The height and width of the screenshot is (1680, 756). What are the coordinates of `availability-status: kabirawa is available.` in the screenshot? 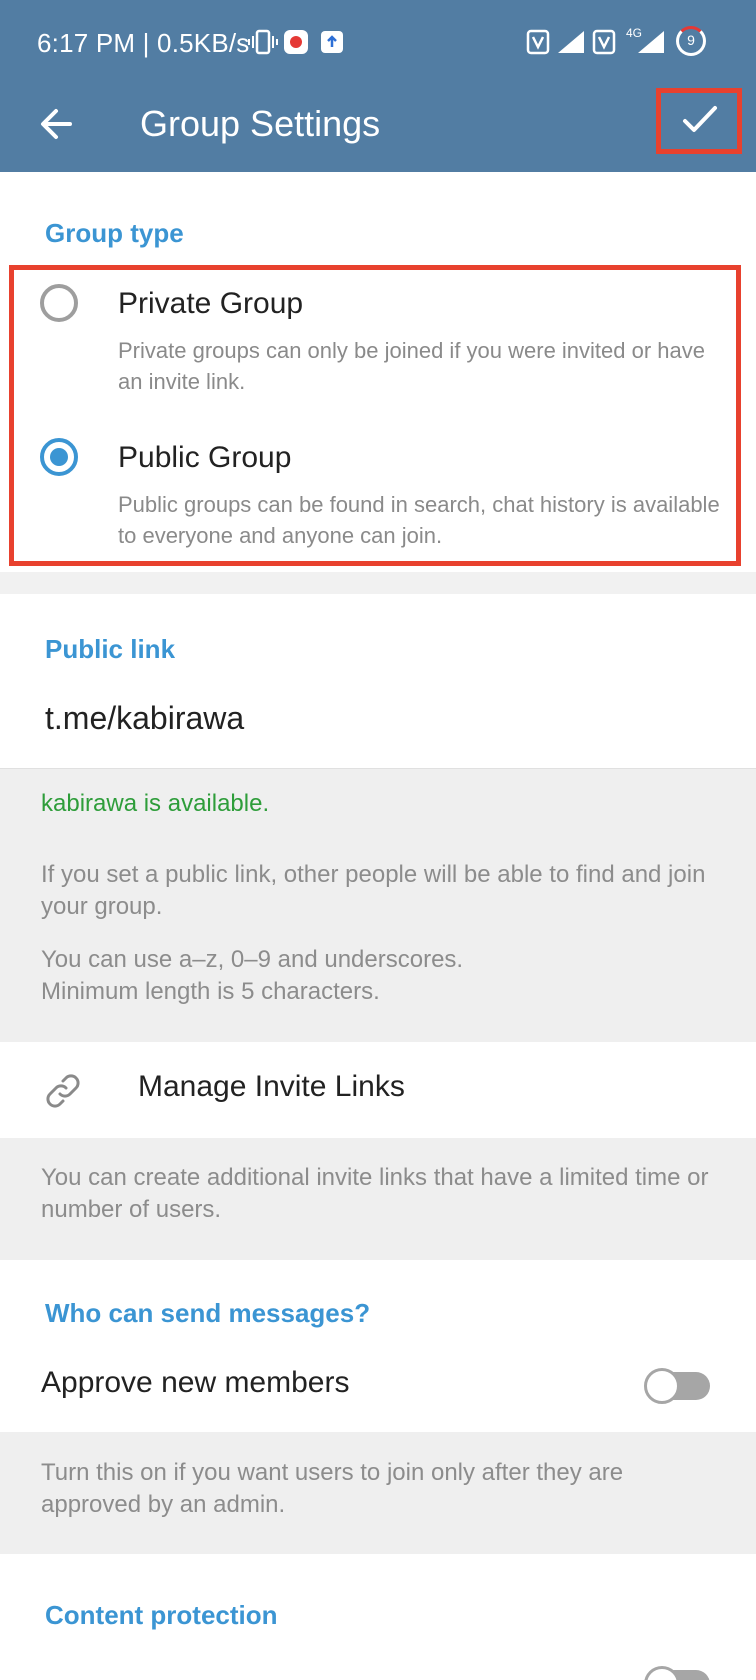 It's located at (155, 803).